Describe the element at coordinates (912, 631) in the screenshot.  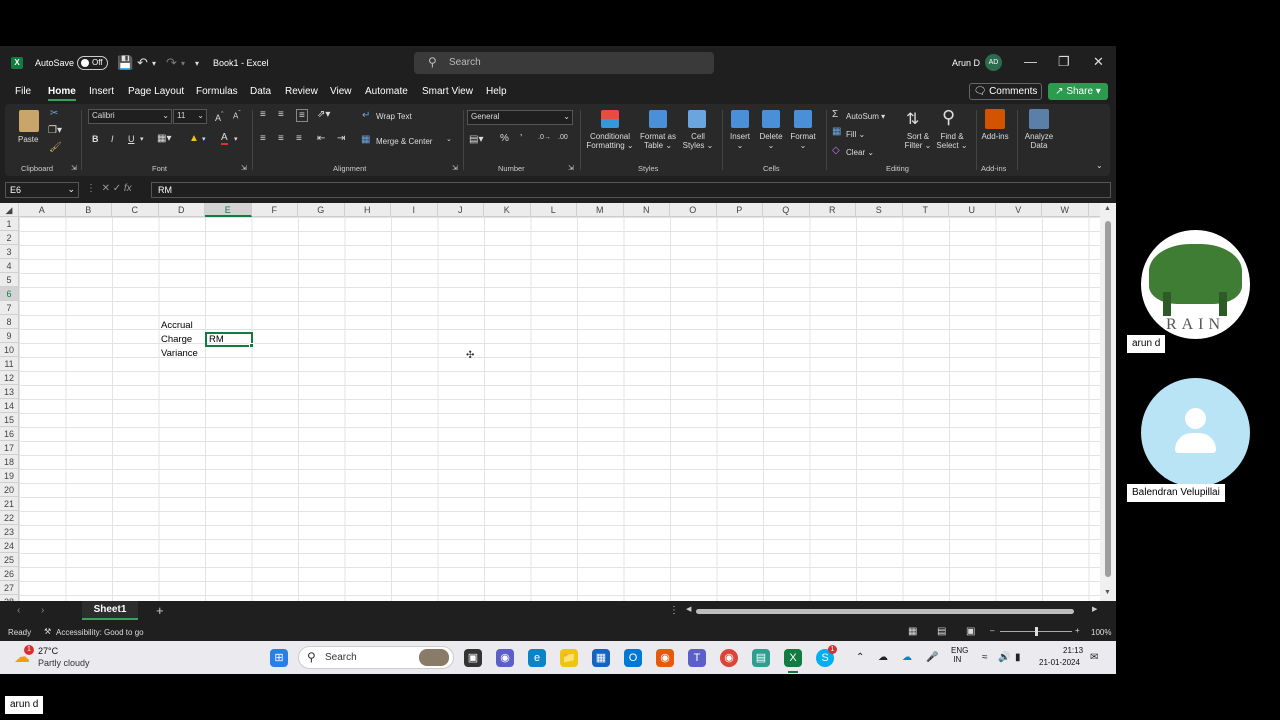
I see `normal-view-icon: ▦` at that location.